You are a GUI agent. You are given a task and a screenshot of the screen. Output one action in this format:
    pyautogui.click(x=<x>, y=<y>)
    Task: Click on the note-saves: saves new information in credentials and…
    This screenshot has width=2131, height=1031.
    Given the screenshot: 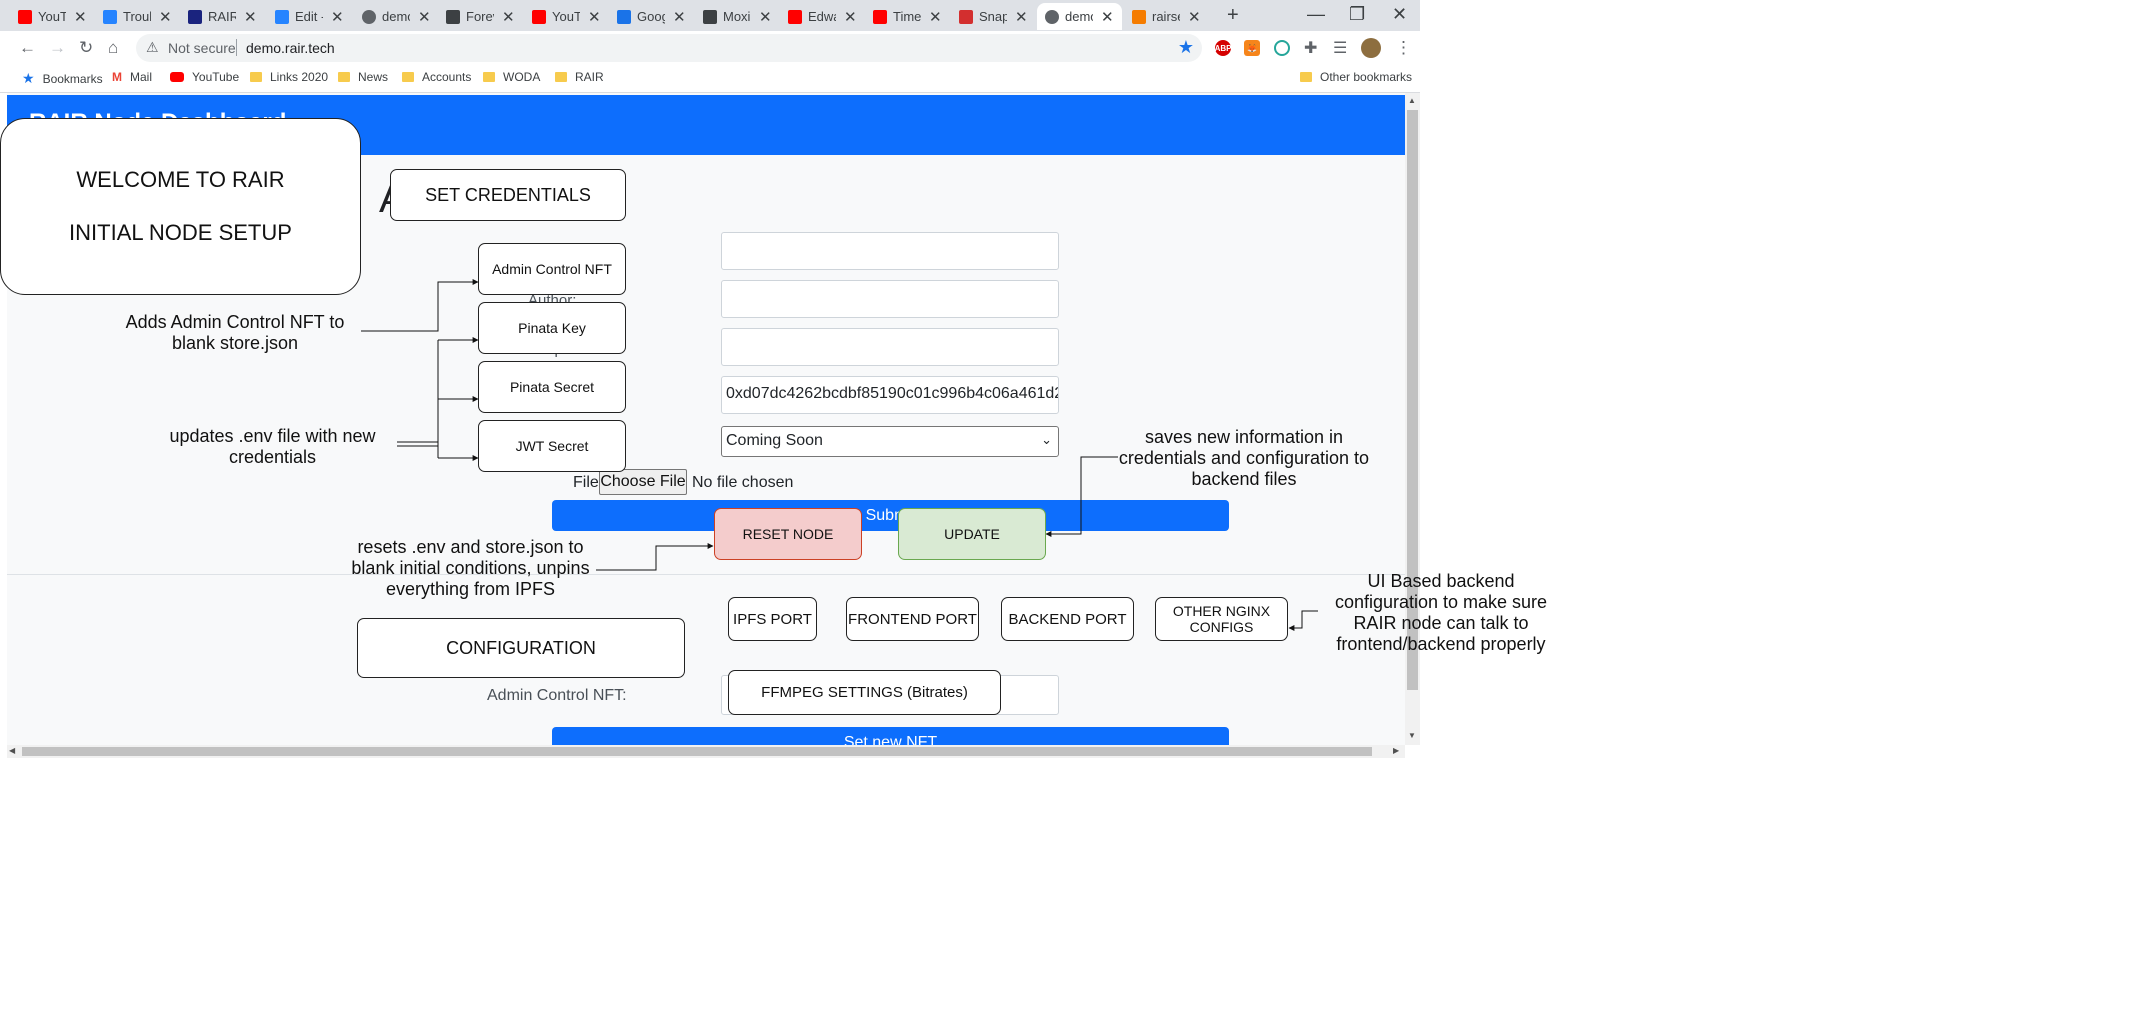 What is the action you would take?
    pyautogui.click(x=1244, y=458)
    